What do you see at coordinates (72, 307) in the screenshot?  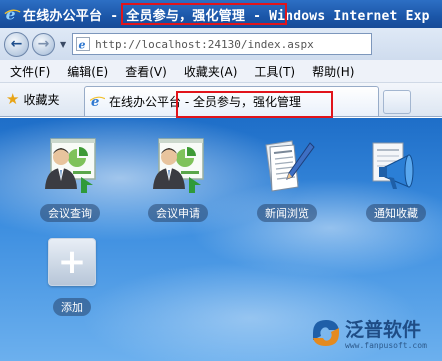 I see `app-label: 添加` at bounding box center [72, 307].